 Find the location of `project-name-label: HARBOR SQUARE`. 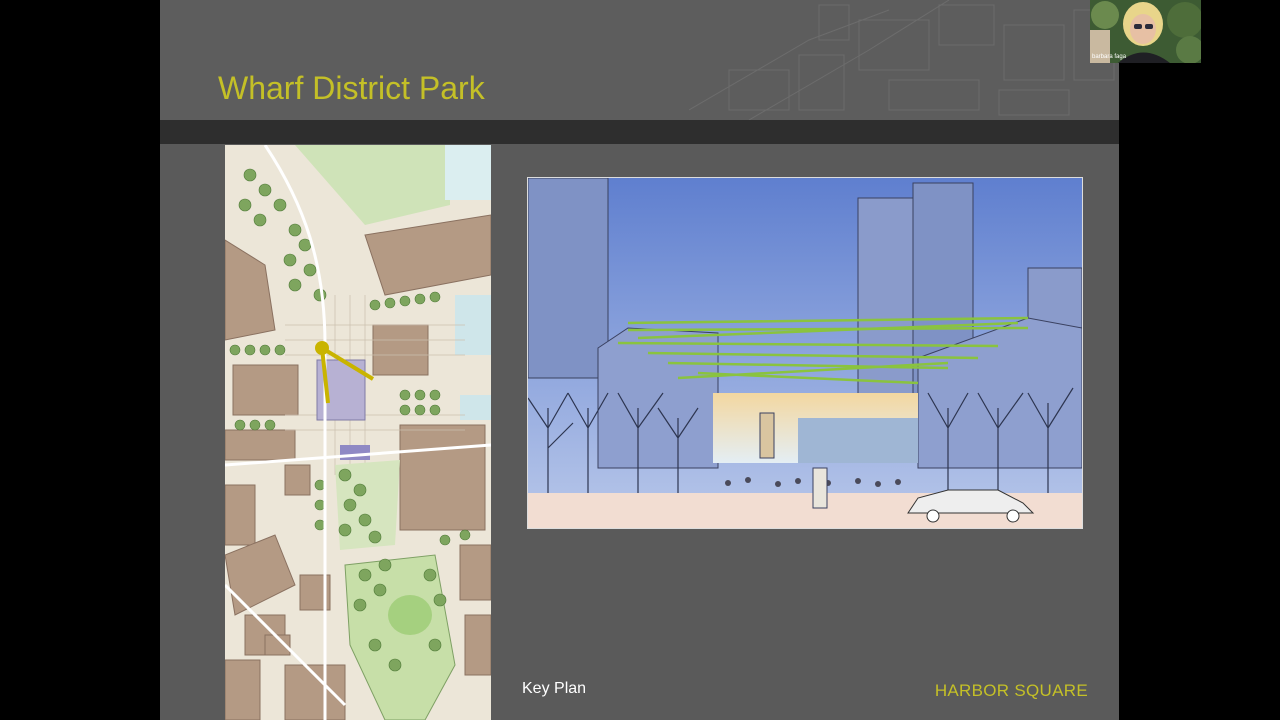

project-name-label: HARBOR SQUARE is located at coordinates (1011, 690).